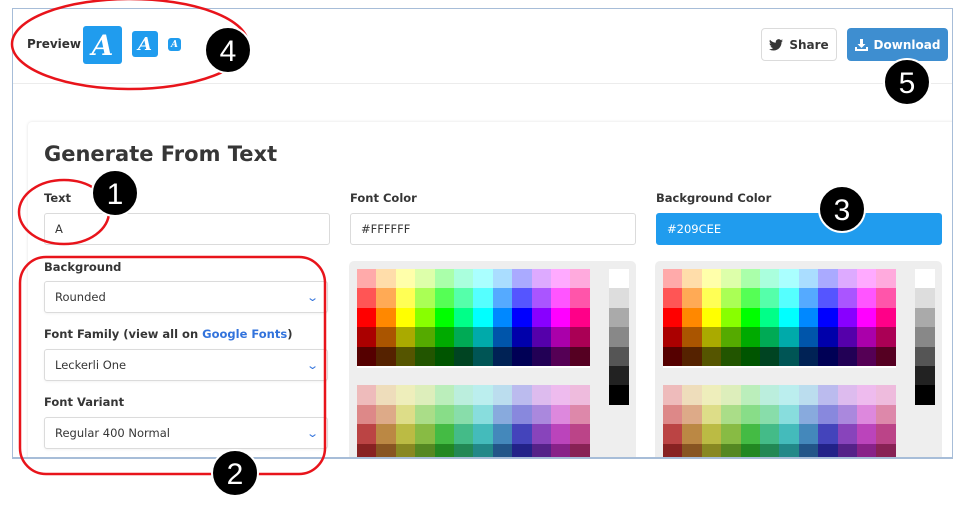 The height and width of the screenshot is (508, 966). I want to click on svg-text: 4, so click(228, 51).